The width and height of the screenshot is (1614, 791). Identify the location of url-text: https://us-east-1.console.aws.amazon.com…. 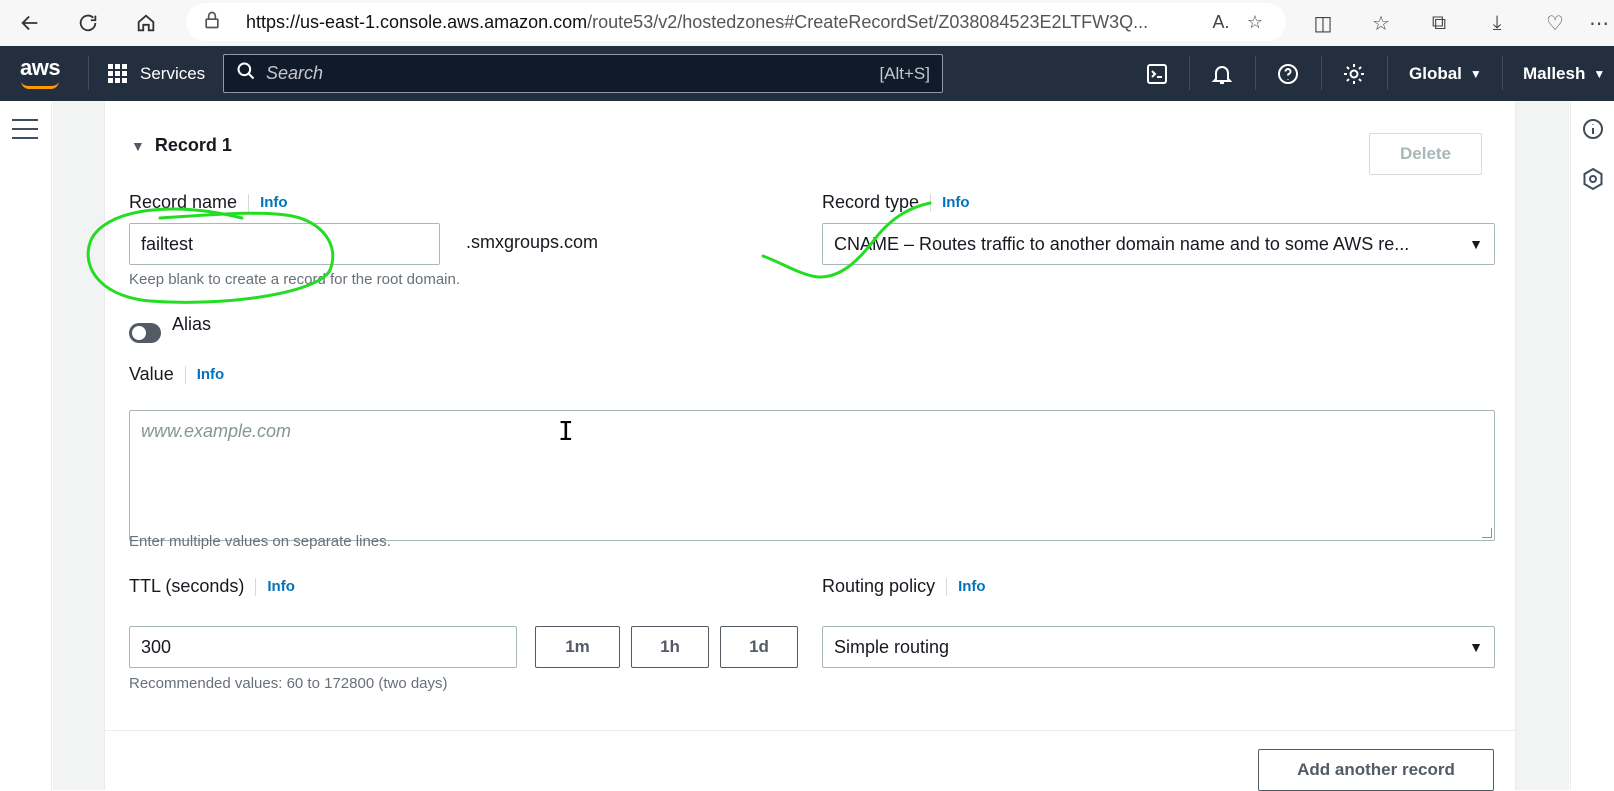
(697, 21).